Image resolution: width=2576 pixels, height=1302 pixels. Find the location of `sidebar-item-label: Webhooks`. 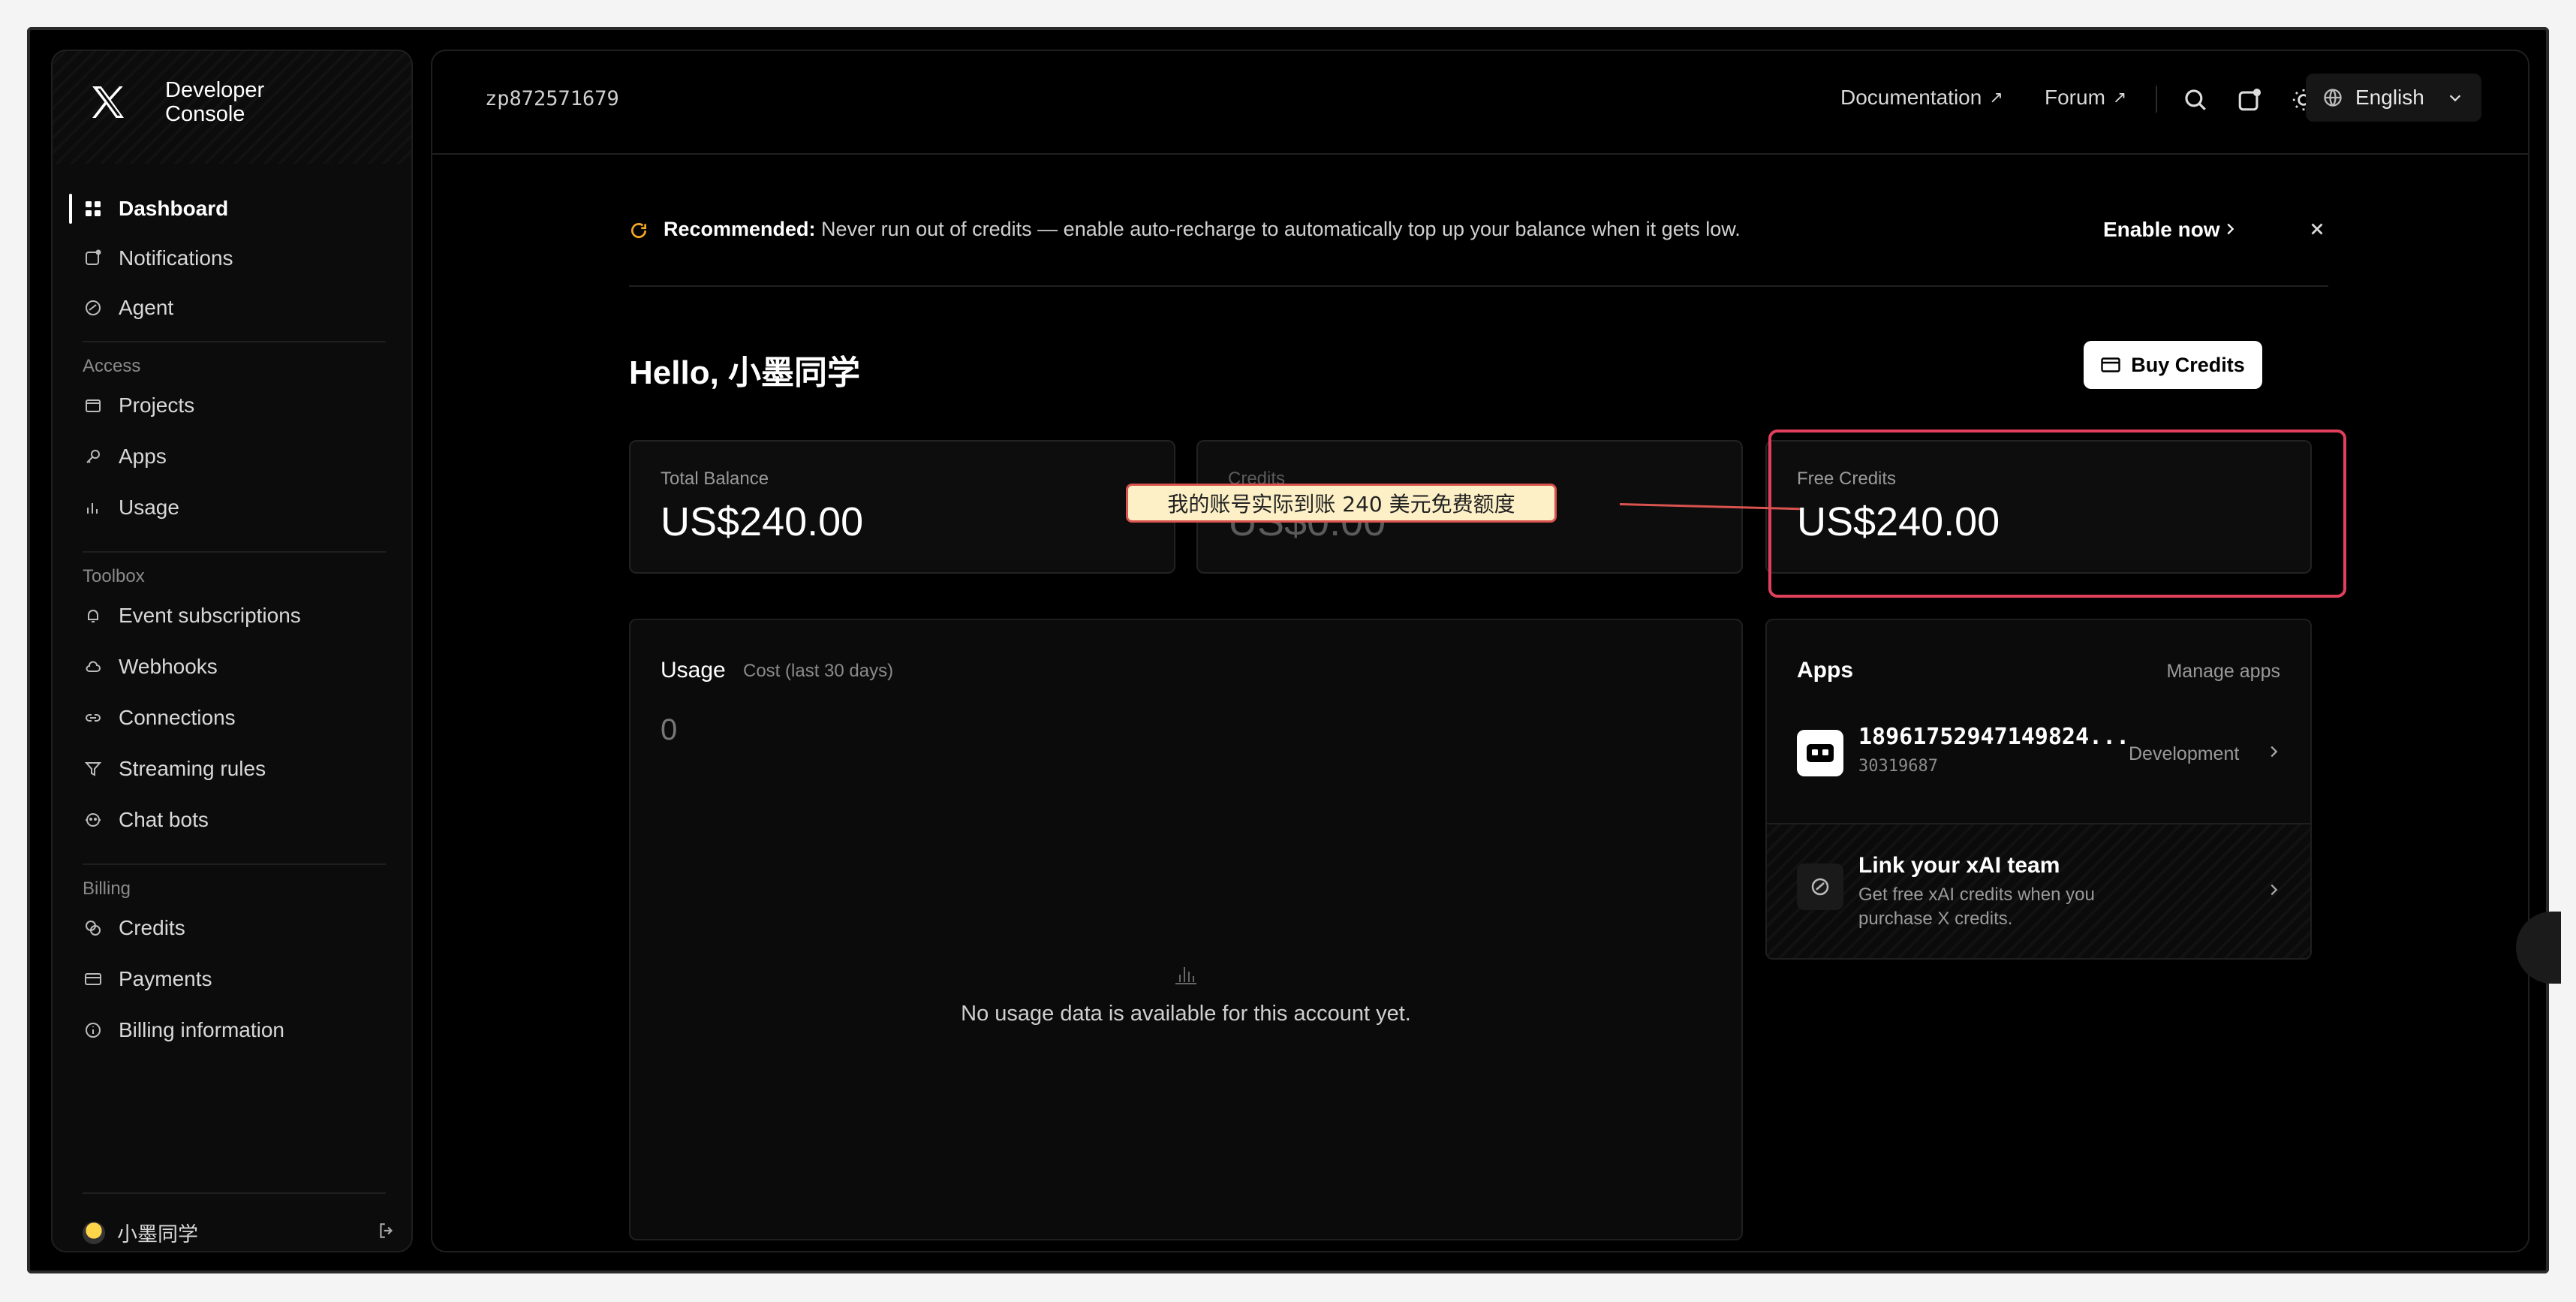

sidebar-item-label: Webhooks is located at coordinates (168, 666).